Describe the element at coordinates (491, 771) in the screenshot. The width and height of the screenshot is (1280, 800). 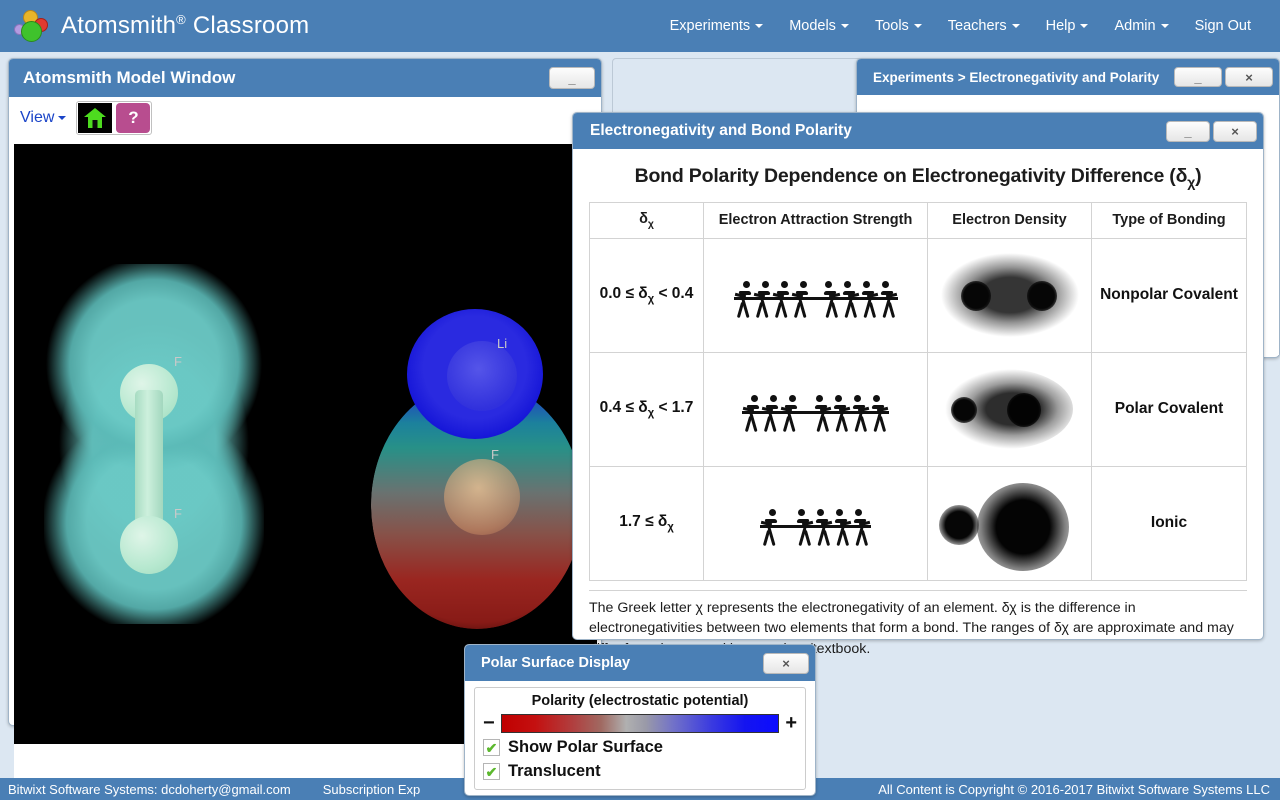
I see `translucent-checkbox: ✔` at that location.